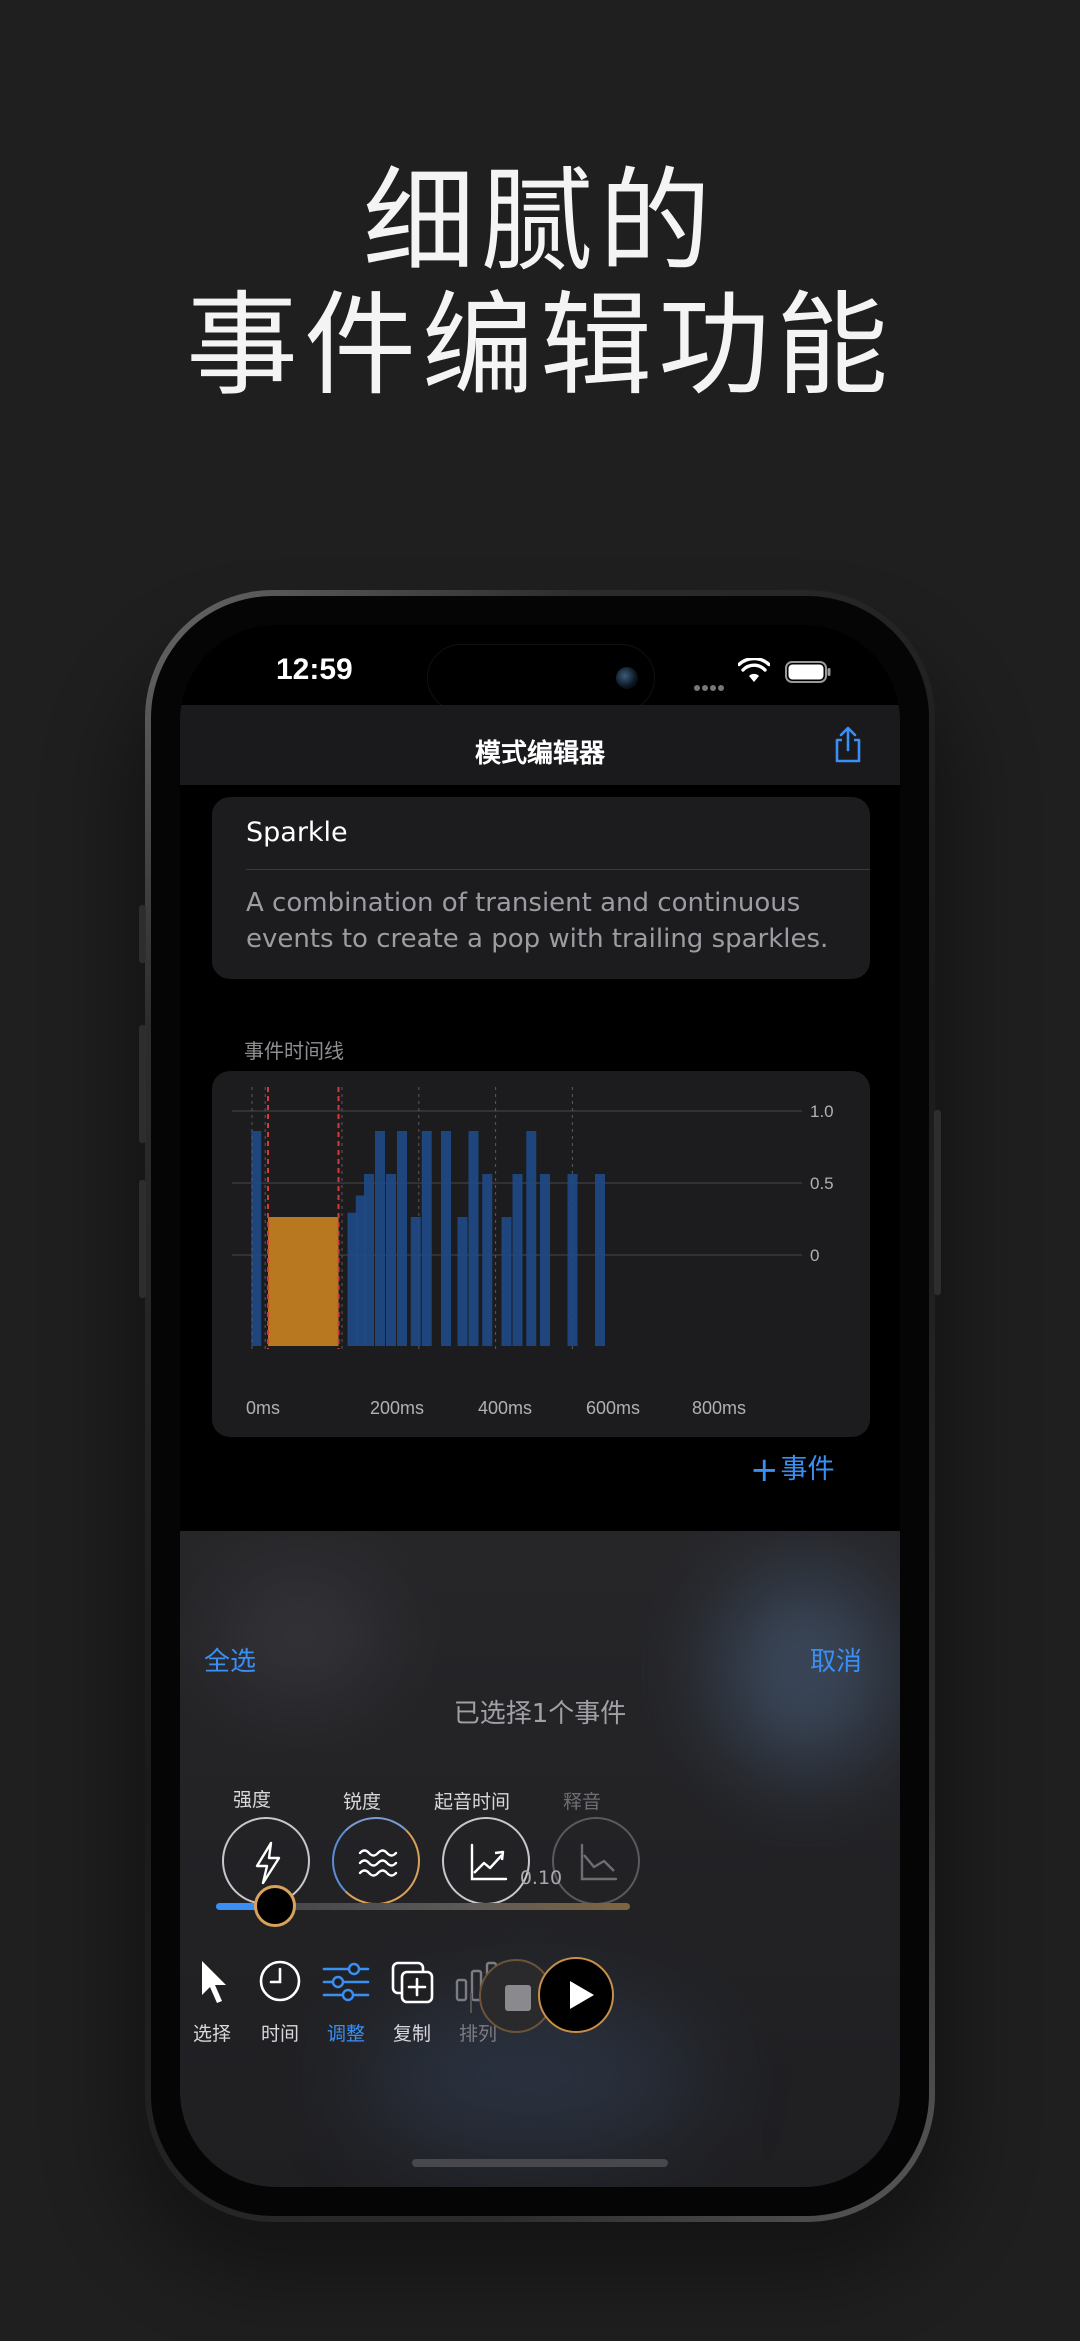 Image resolution: width=1080 pixels, height=2341 pixels. What do you see at coordinates (814, 1255) in the screenshot?
I see `y-tick-label: 0` at bounding box center [814, 1255].